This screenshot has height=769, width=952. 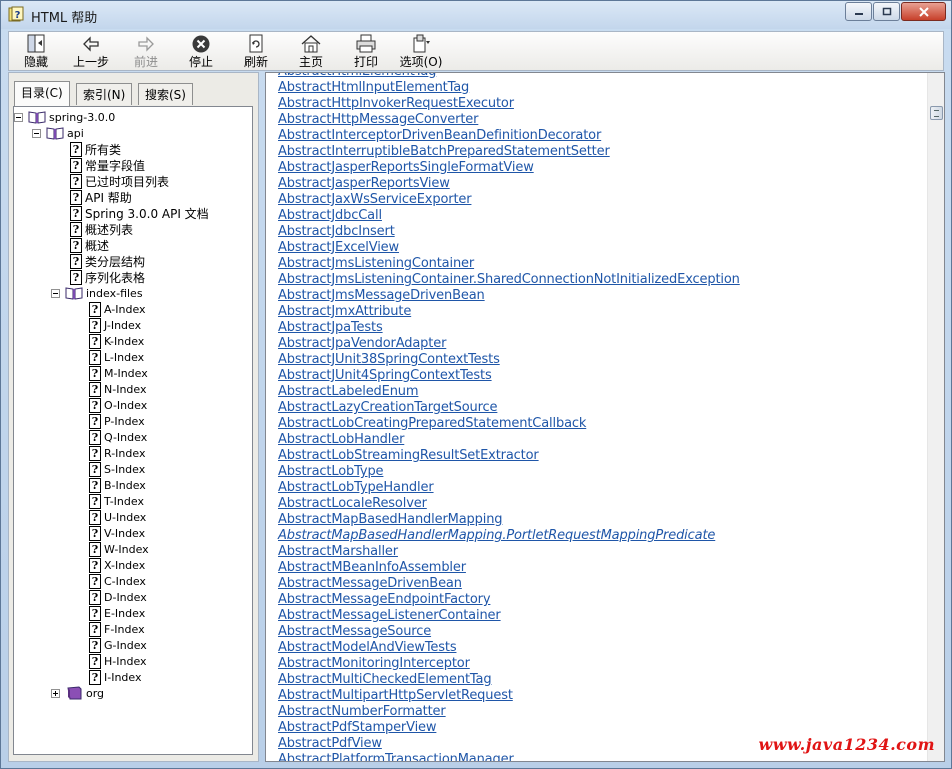 What do you see at coordinates (509, 376) in the screenshot?
I see `class-link: AbstractJUnit4SpringContextTests` at bounding box center [509, 376].